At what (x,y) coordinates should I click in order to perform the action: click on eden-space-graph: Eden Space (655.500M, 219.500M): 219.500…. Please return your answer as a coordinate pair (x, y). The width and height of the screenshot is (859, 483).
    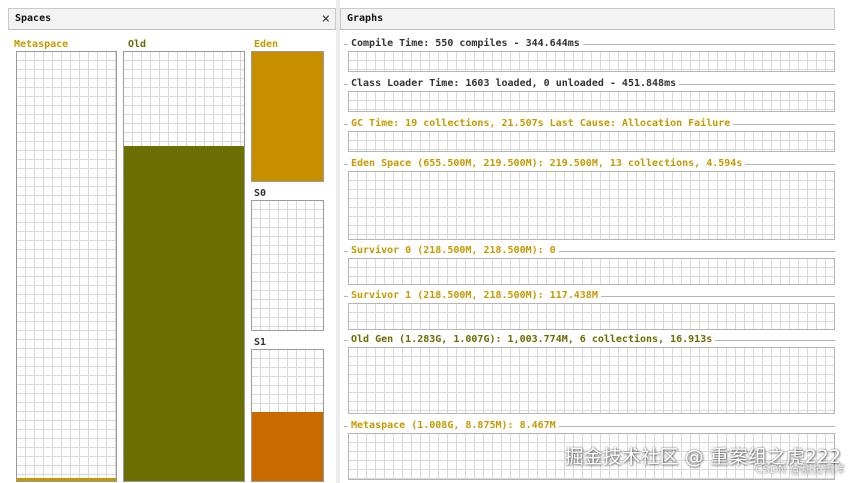
    Looking at the image, I should click on (589, 199).